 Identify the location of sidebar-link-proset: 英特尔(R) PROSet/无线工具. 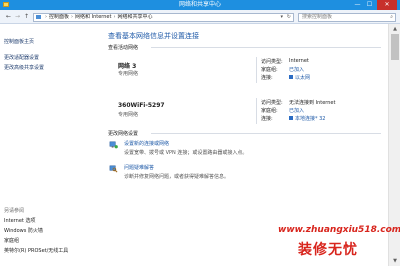
(36, 250).